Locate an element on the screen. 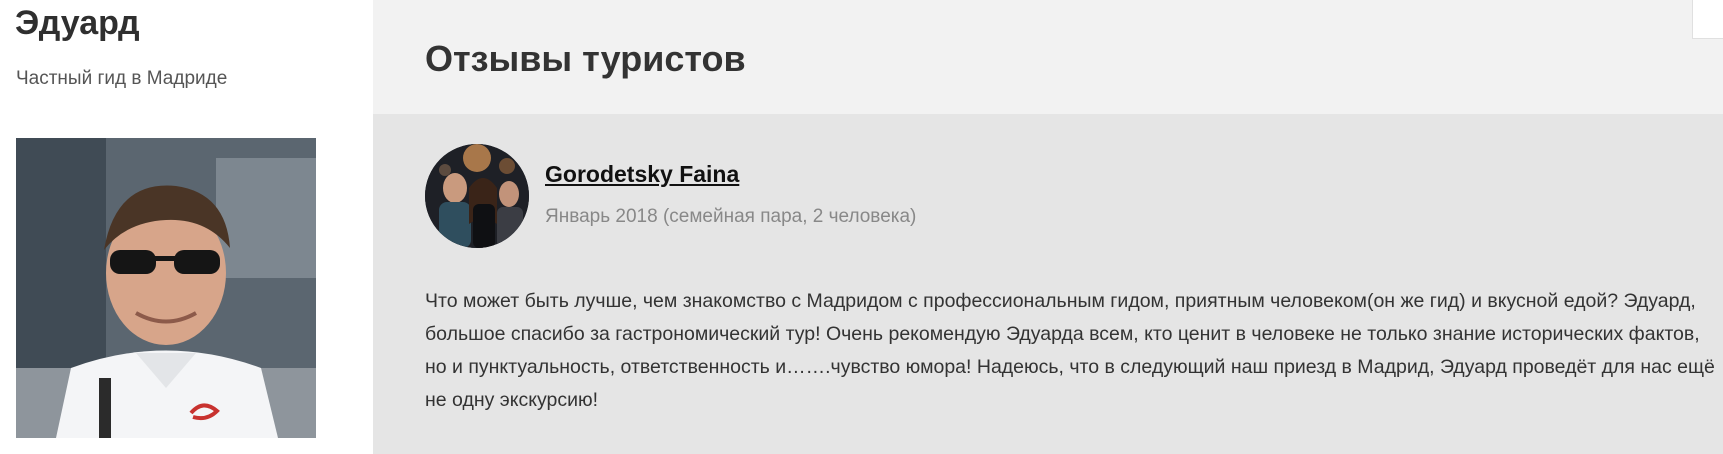 This screenshot has height=454, width=1723. corner-widget is located at coordinates (1707, 19).